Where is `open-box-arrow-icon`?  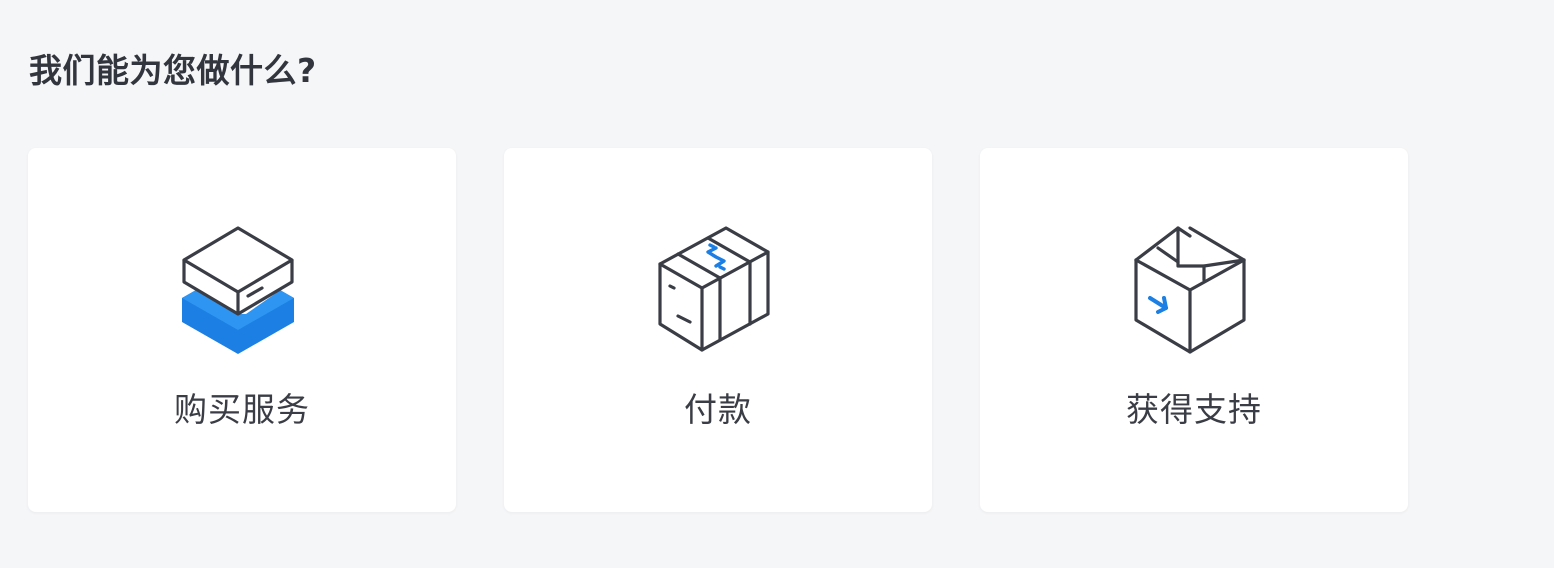
open-box-arrow-icon is located at coordinates (1190, 290).